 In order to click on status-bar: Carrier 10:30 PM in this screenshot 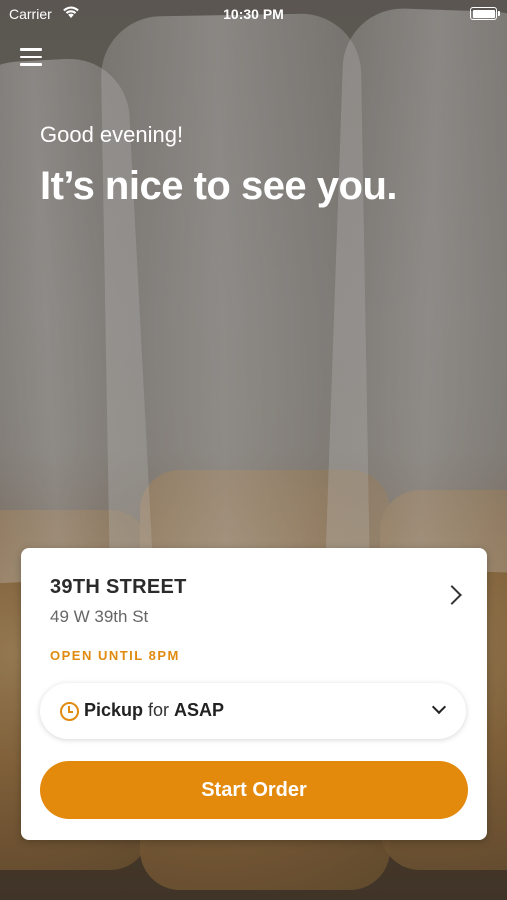, I will do `click(253, 14)`.